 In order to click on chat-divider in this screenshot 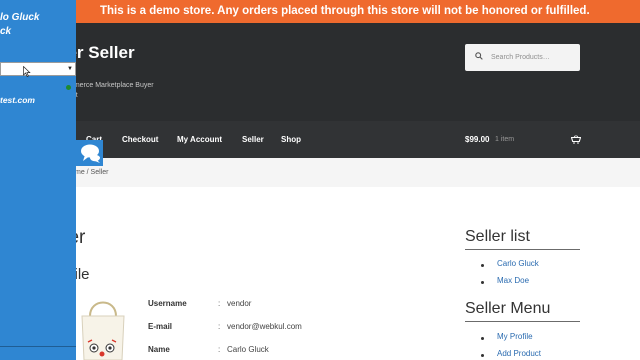, I will do `click(38, 346)`.